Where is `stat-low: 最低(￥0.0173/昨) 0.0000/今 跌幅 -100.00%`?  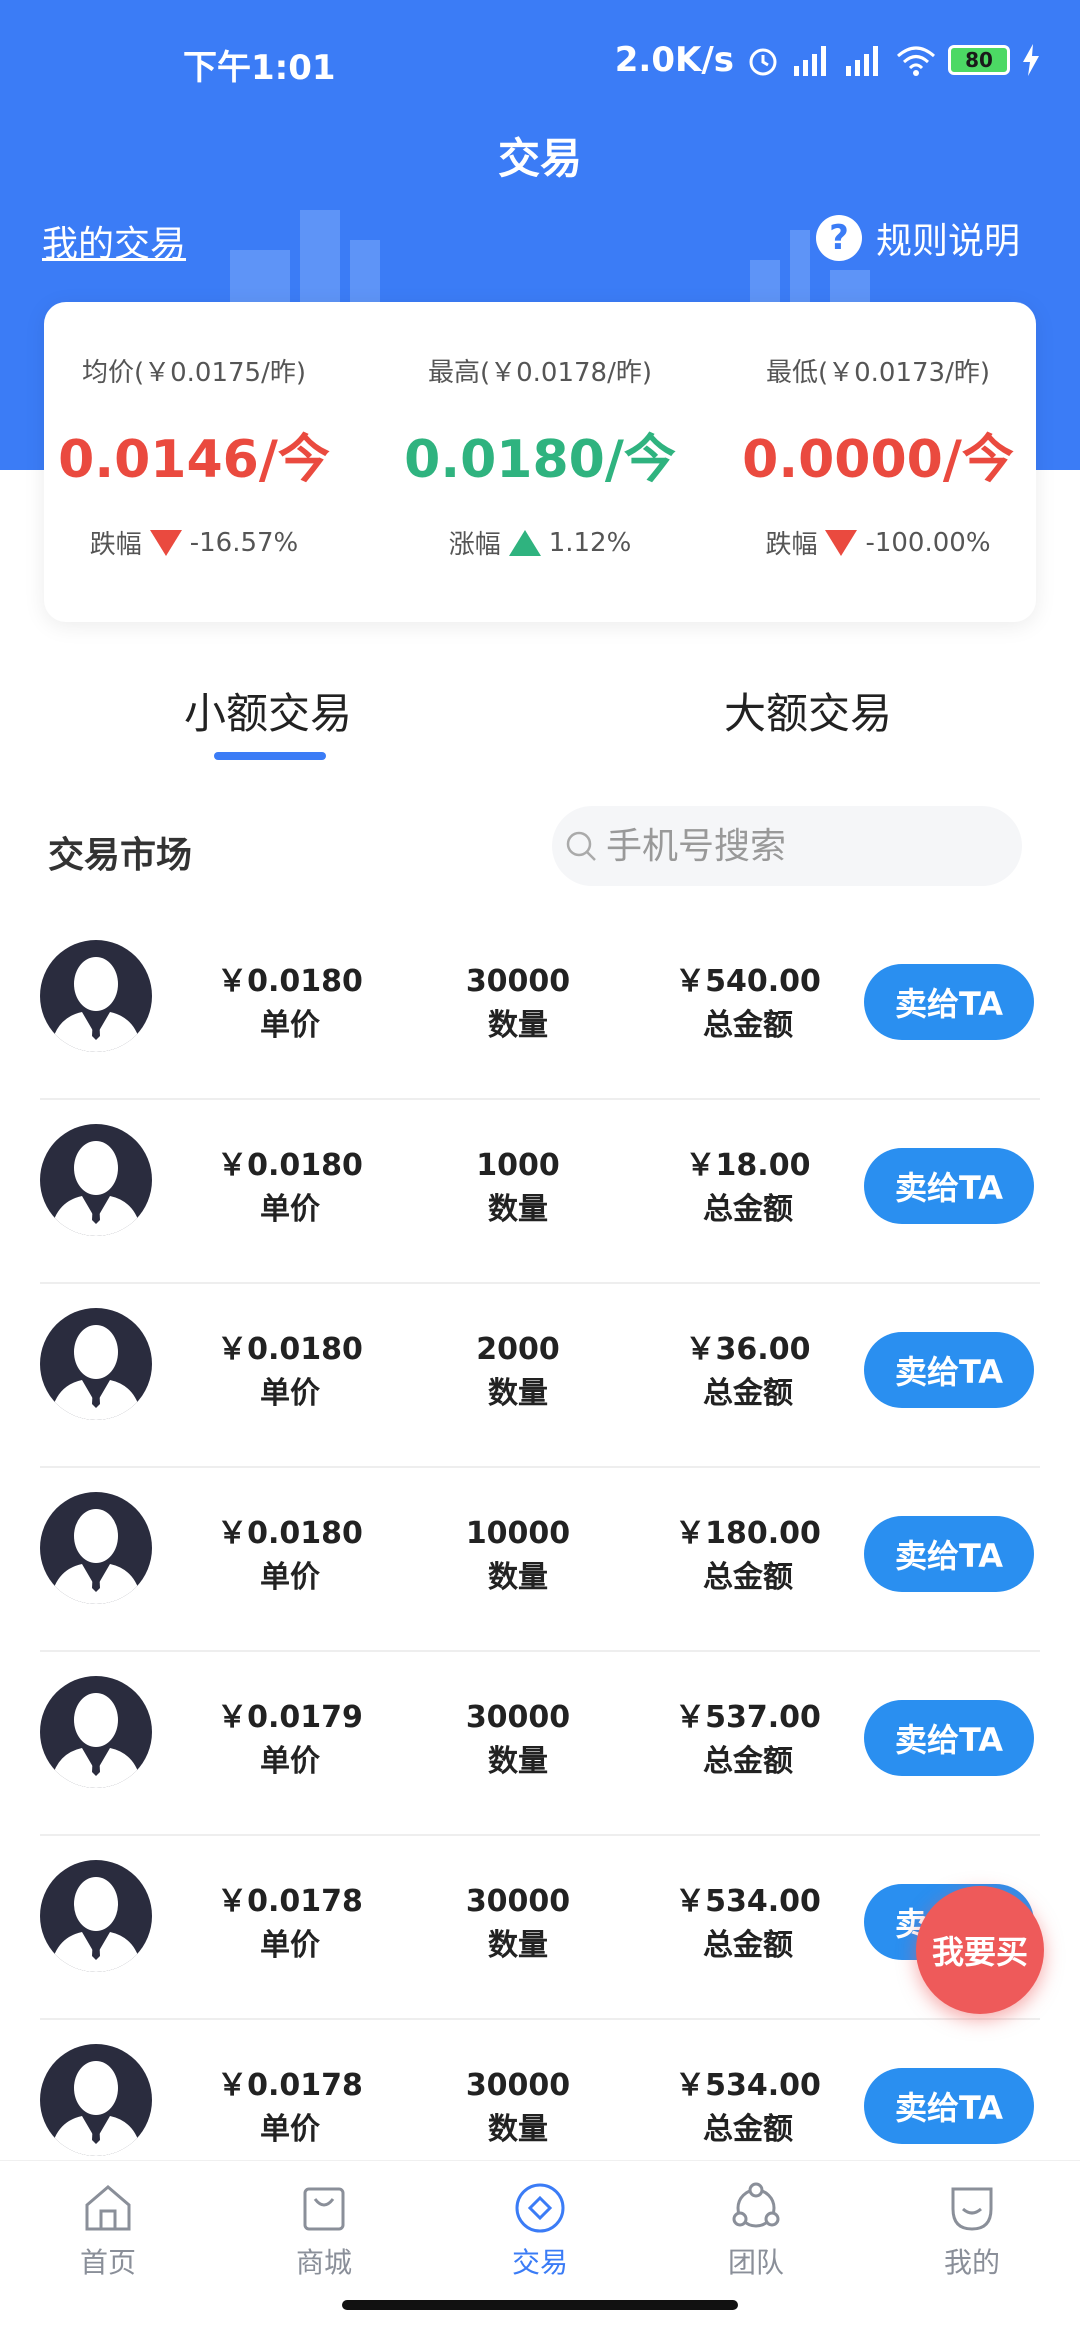 stat-low: 最低(￥0.0173/昨) 0.0000/今 跌幅 -100.00% is located at coordinates (878, 456).